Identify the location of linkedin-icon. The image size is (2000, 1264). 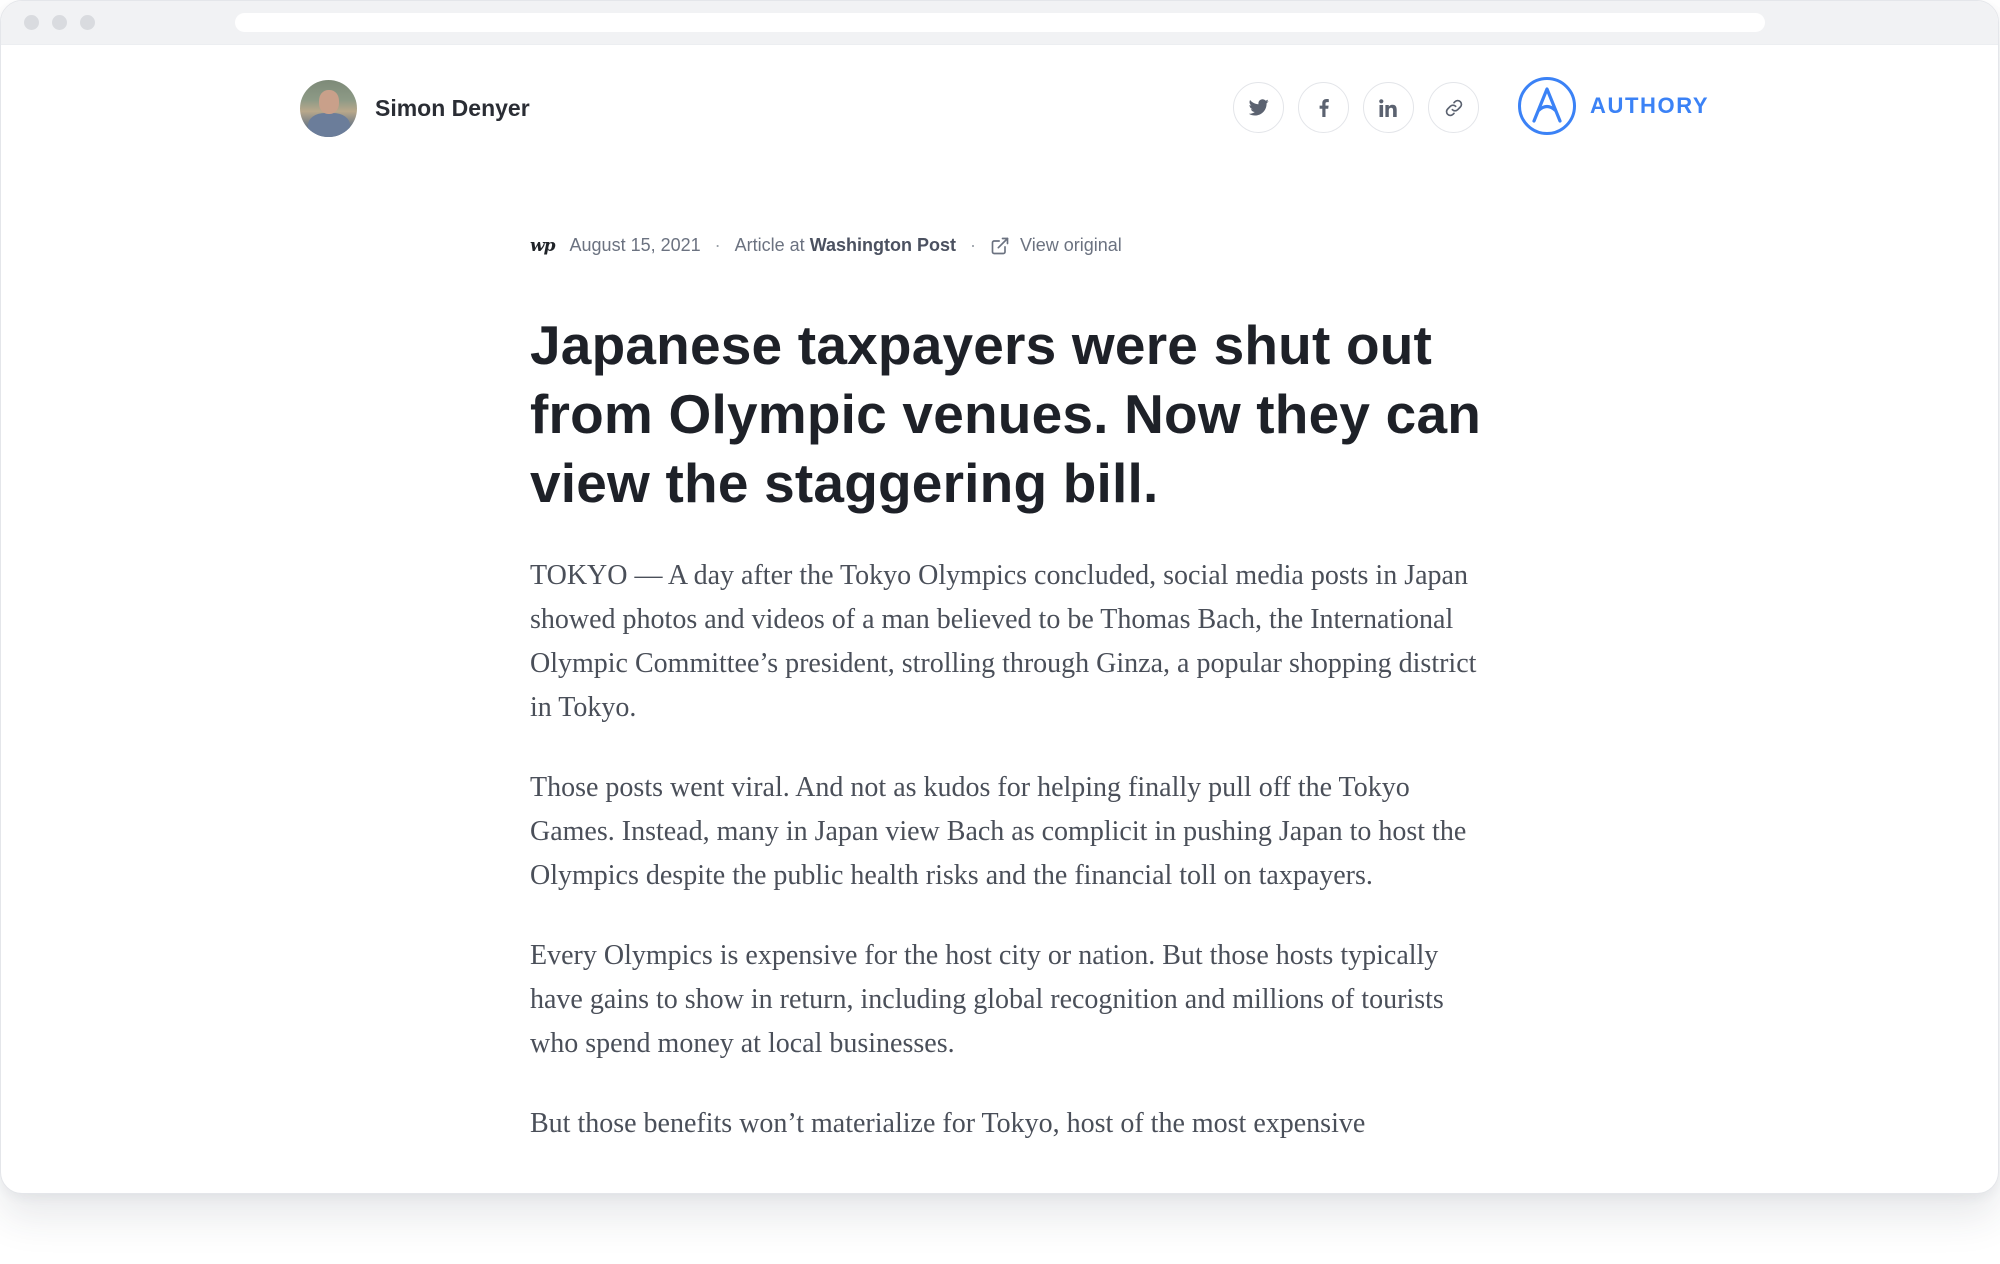
(1388, 107).